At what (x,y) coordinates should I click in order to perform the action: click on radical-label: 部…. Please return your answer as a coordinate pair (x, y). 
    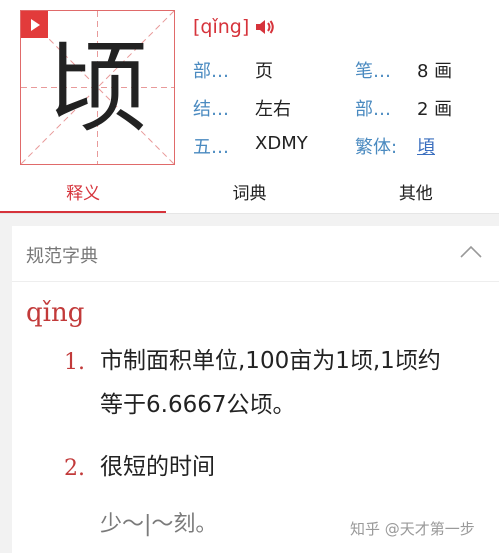
    Looking at the image, I should click on (211, 71).